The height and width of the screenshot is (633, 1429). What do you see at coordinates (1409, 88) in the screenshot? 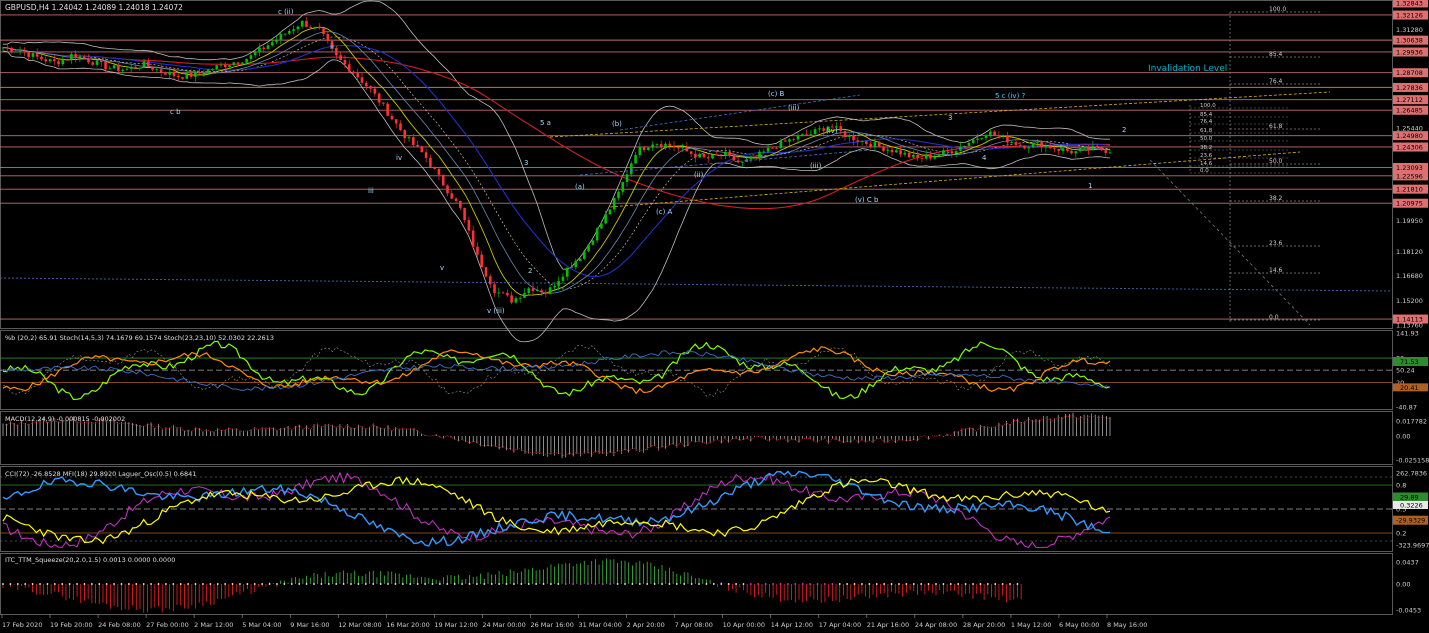
I see `price-tick: 1.27836` at bounding box center [1409, 88].